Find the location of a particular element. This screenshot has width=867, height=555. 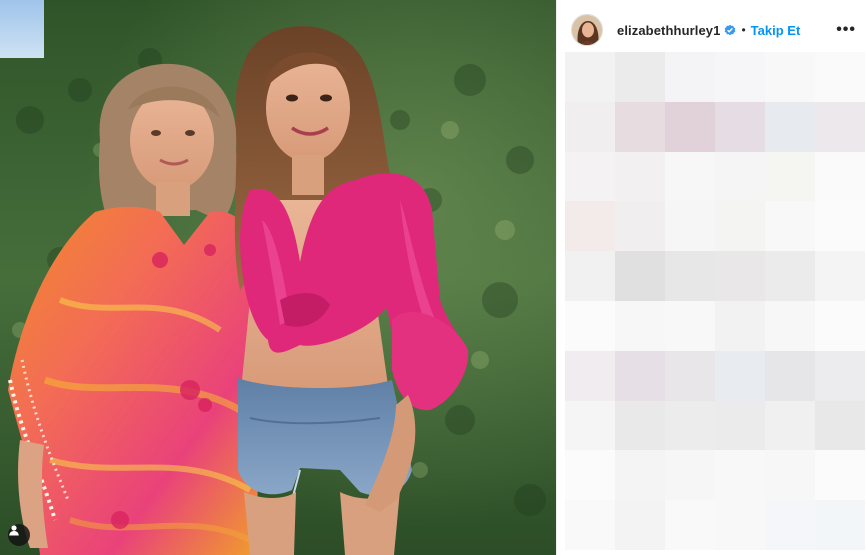

post-header: elizabethhurley1 • Takip Et ••• is located at coordinates (712, 30).